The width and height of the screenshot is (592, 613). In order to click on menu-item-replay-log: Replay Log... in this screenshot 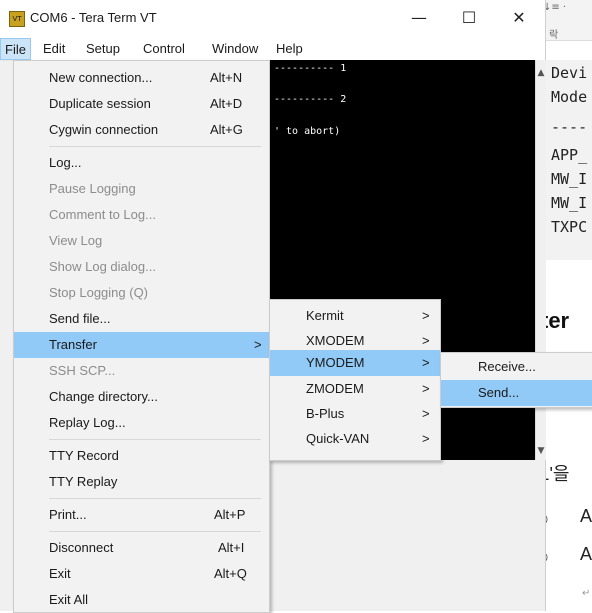, I will do `click(141, 423)`.